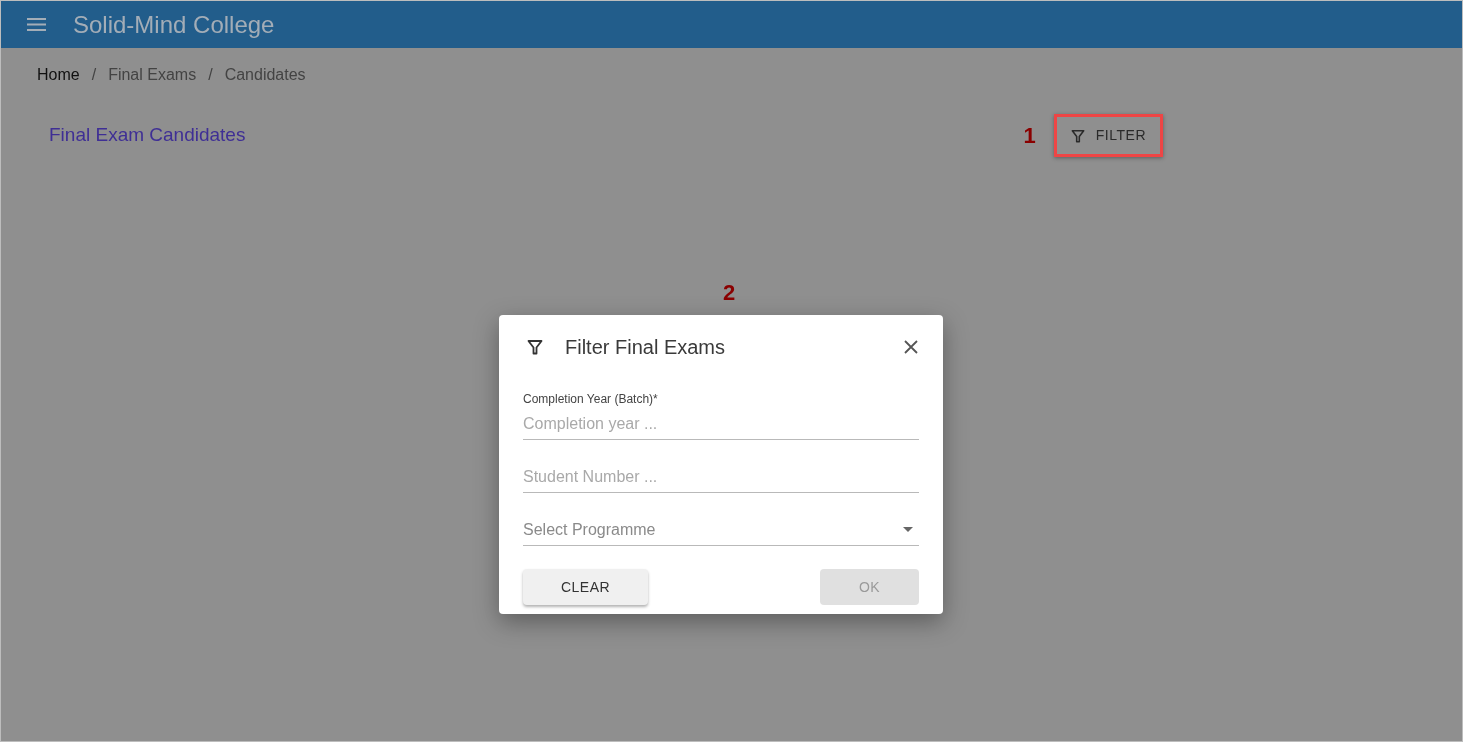 This screenshot has width=1463, height=742. I want to click on menu-icon, so click(36, 24).